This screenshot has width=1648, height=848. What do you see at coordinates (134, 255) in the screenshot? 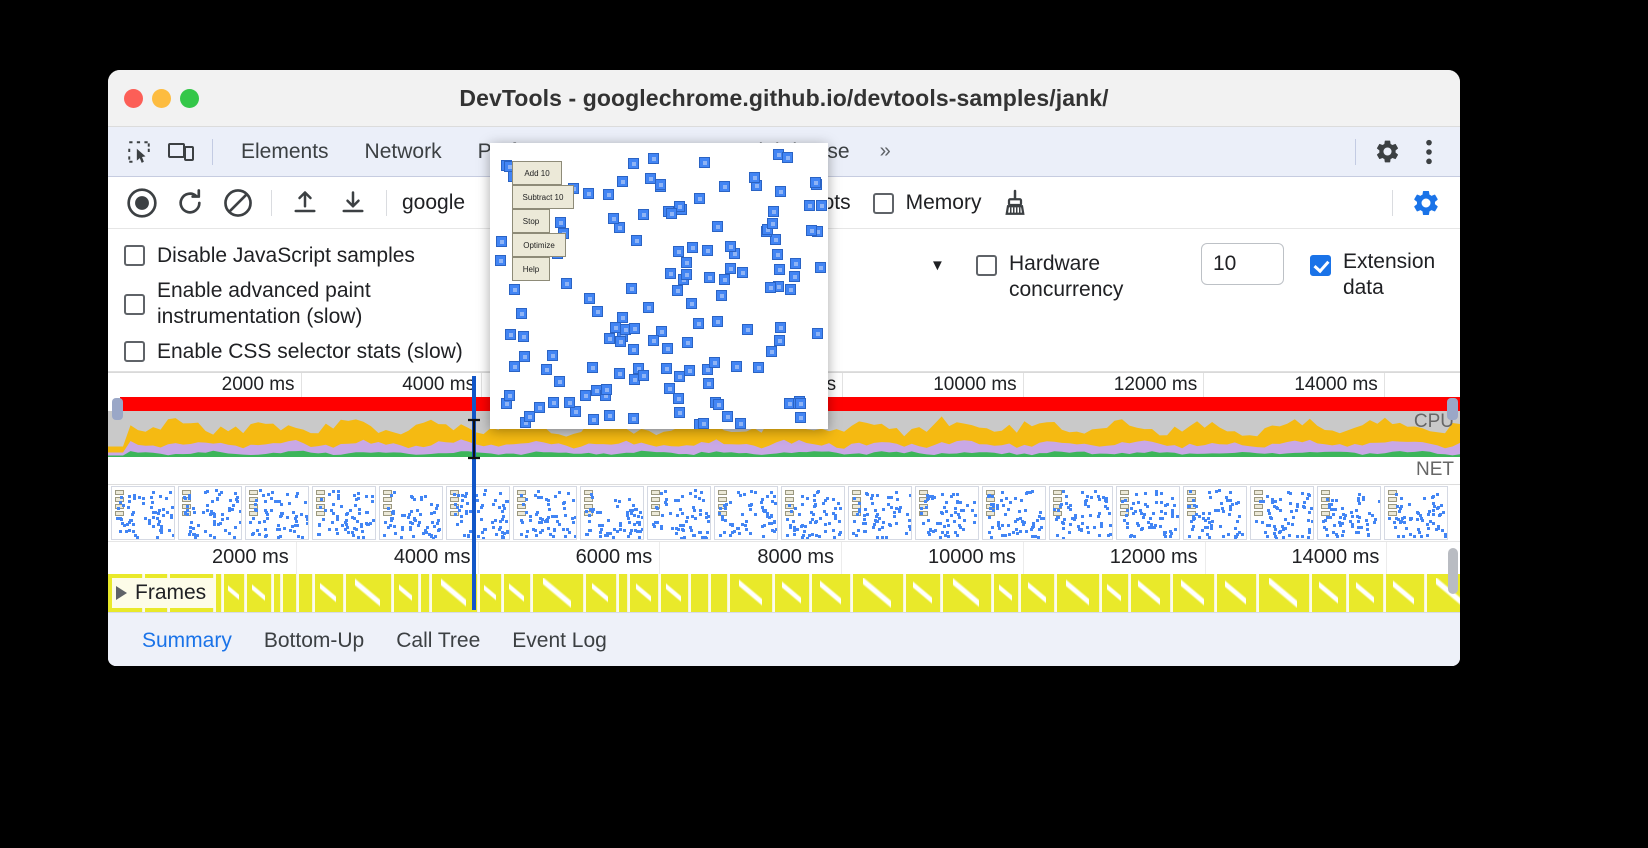
I see `disable-js-samples-checkbox-box` at bounding box center [134, 255].